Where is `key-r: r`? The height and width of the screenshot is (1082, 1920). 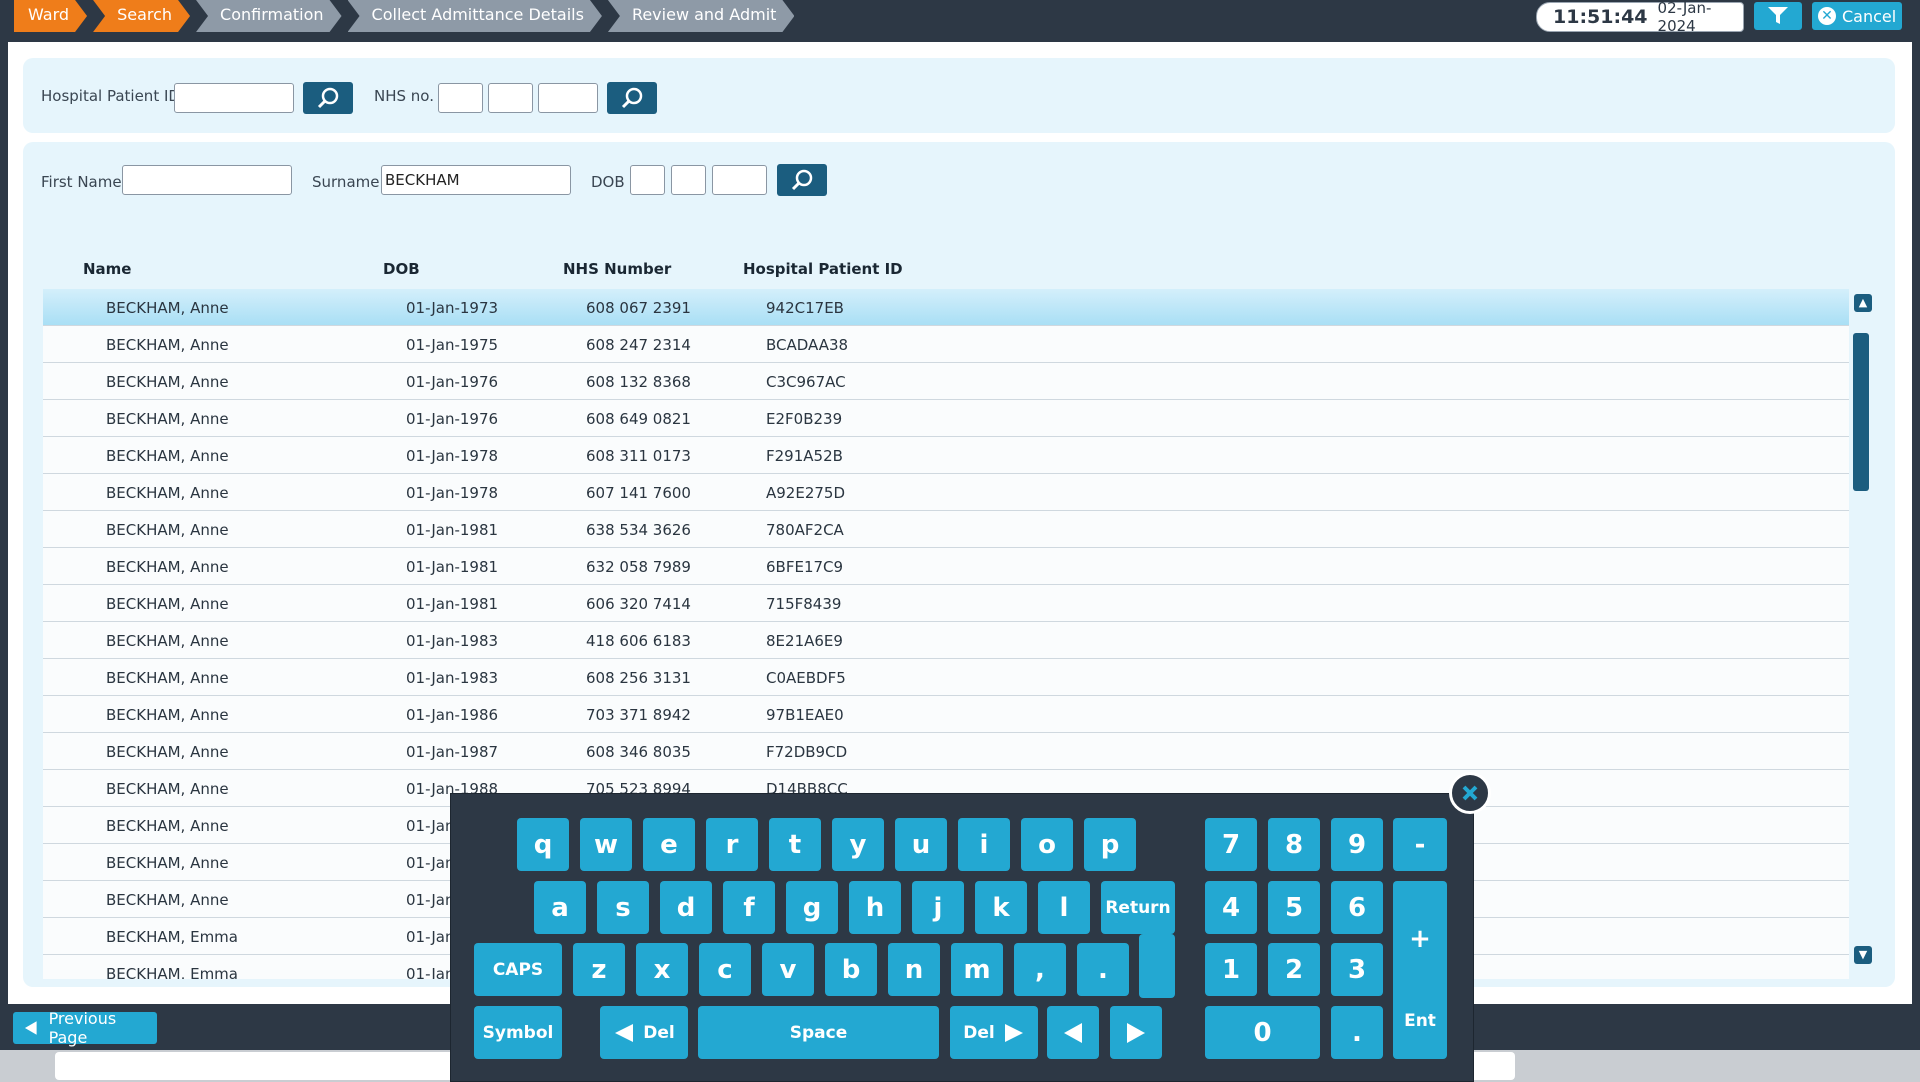
key-r: r is located at coordinates (732, 844).